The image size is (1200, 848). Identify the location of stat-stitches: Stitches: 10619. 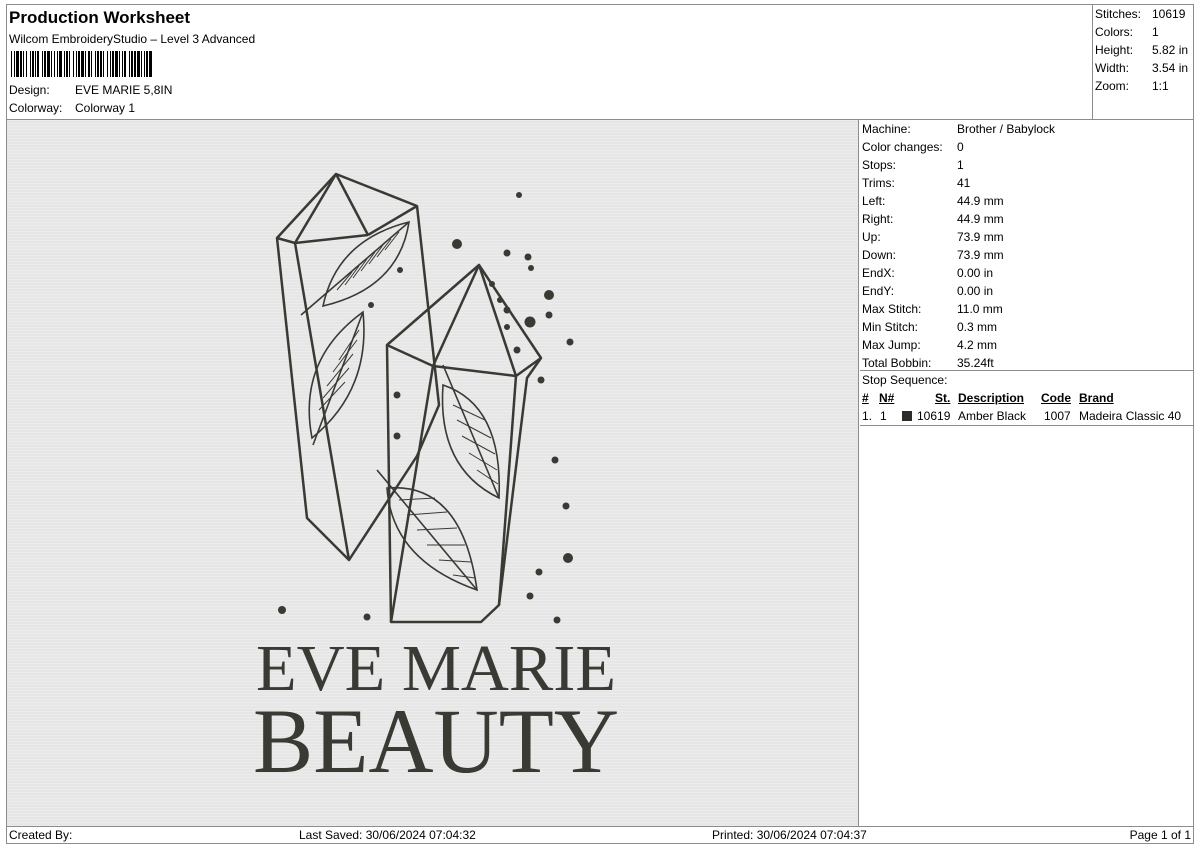
(1140, 14).